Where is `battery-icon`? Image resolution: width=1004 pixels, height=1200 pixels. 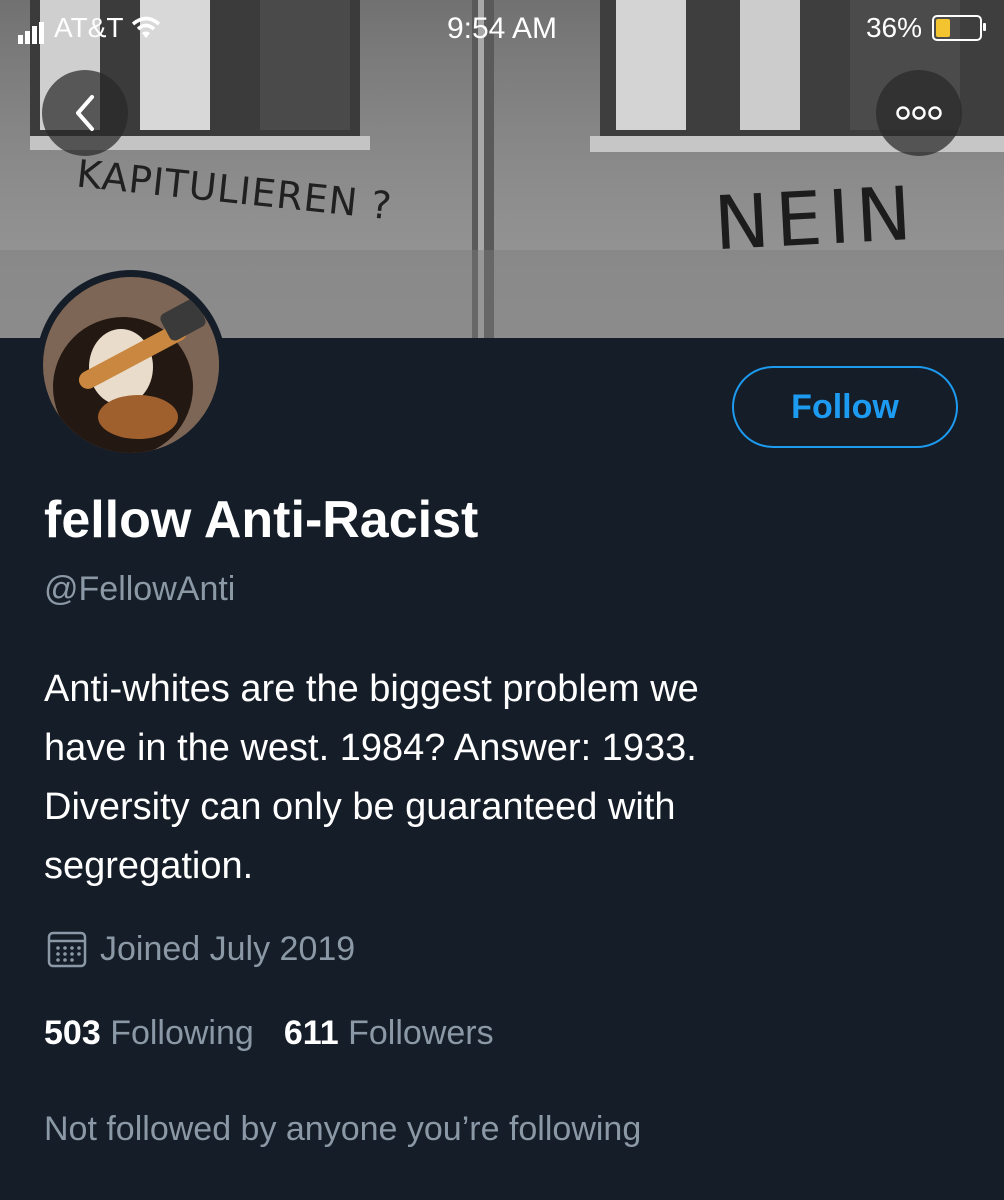 battery-icon is located at coordinates (959, 28).